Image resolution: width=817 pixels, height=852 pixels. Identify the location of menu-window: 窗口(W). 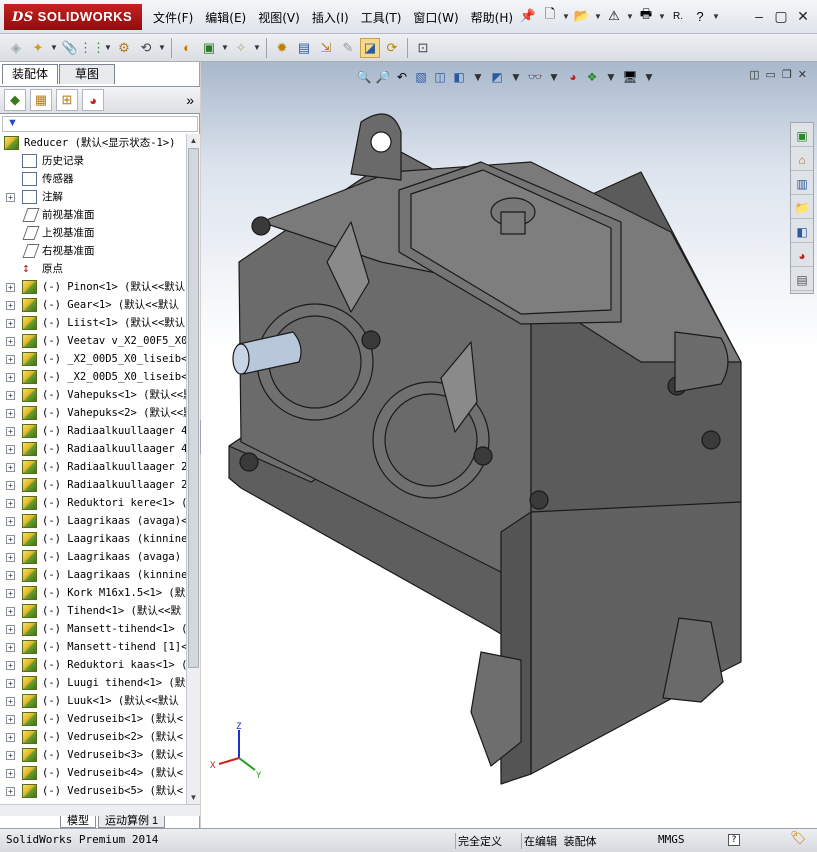
(435, 18).